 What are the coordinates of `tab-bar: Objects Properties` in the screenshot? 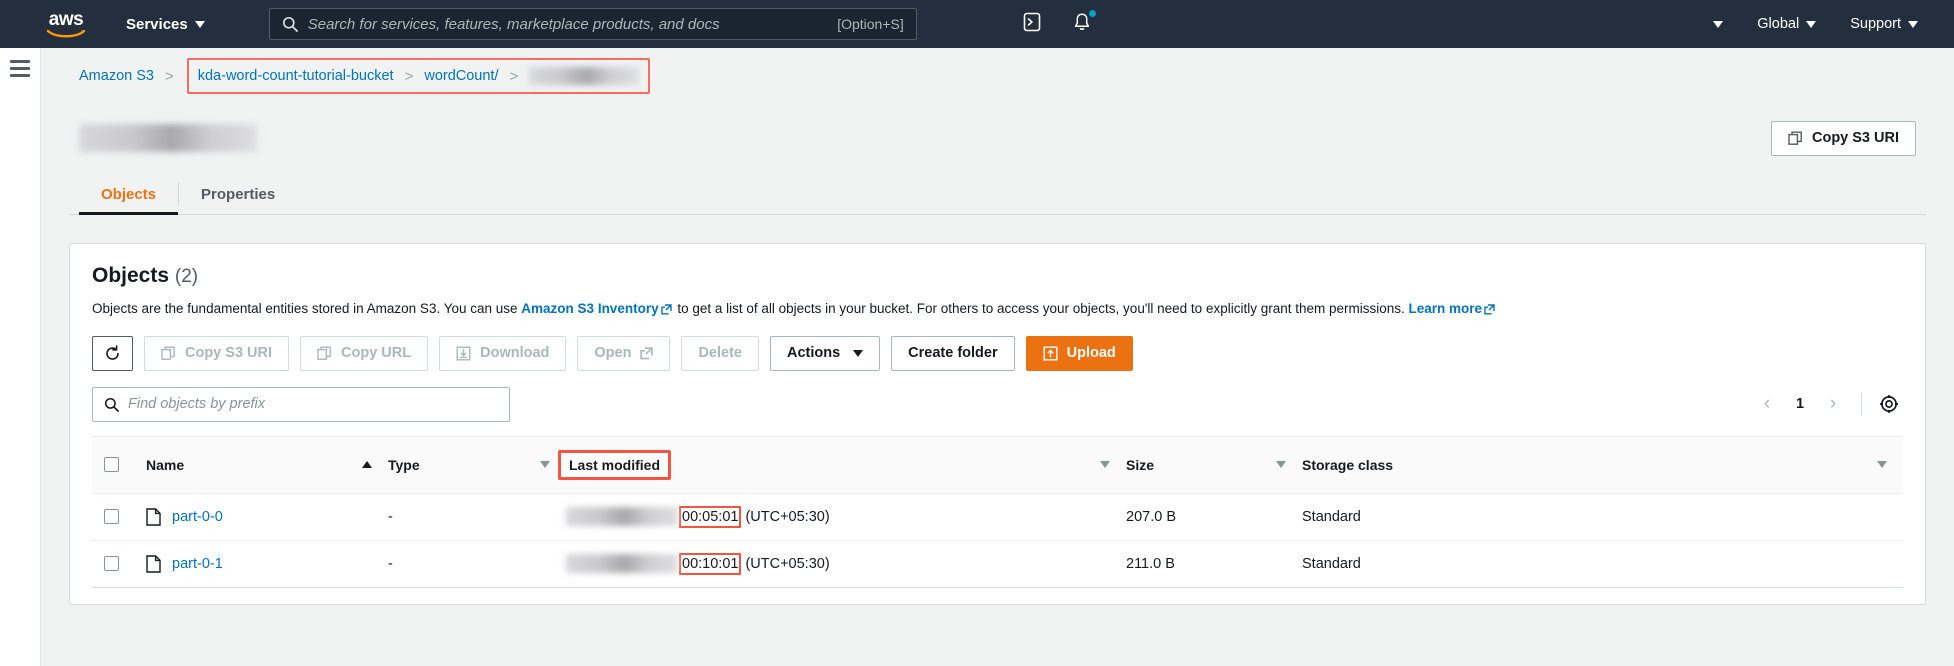 It's located at (997, 194).